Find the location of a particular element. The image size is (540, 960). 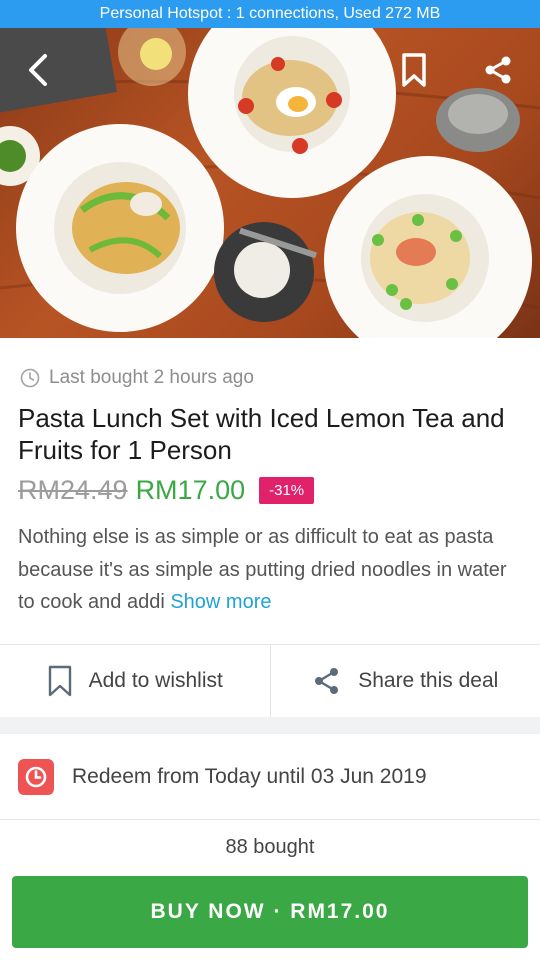

share-button is located at coordinates (498, 70).